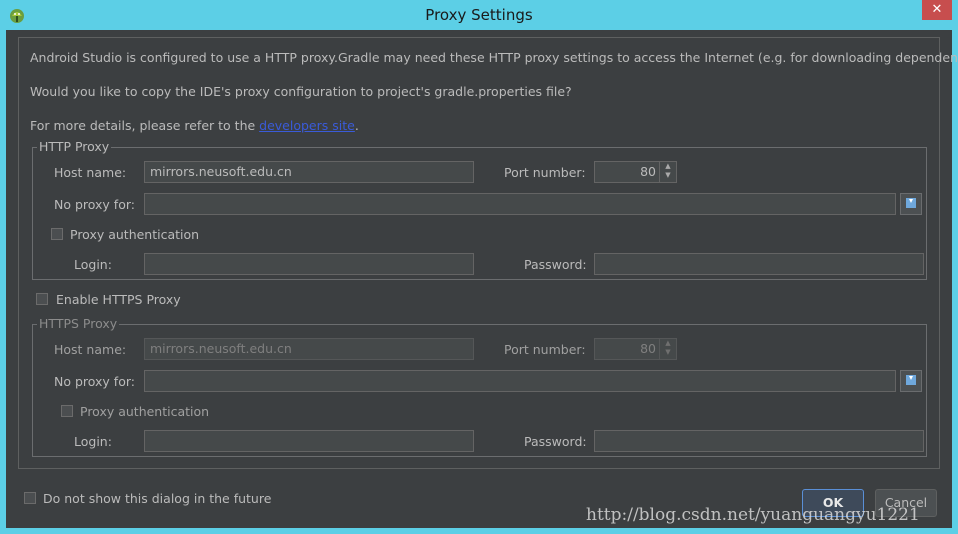  I want to click on https-port-spinner: 80 ▲ ▼, so click(635, 349).